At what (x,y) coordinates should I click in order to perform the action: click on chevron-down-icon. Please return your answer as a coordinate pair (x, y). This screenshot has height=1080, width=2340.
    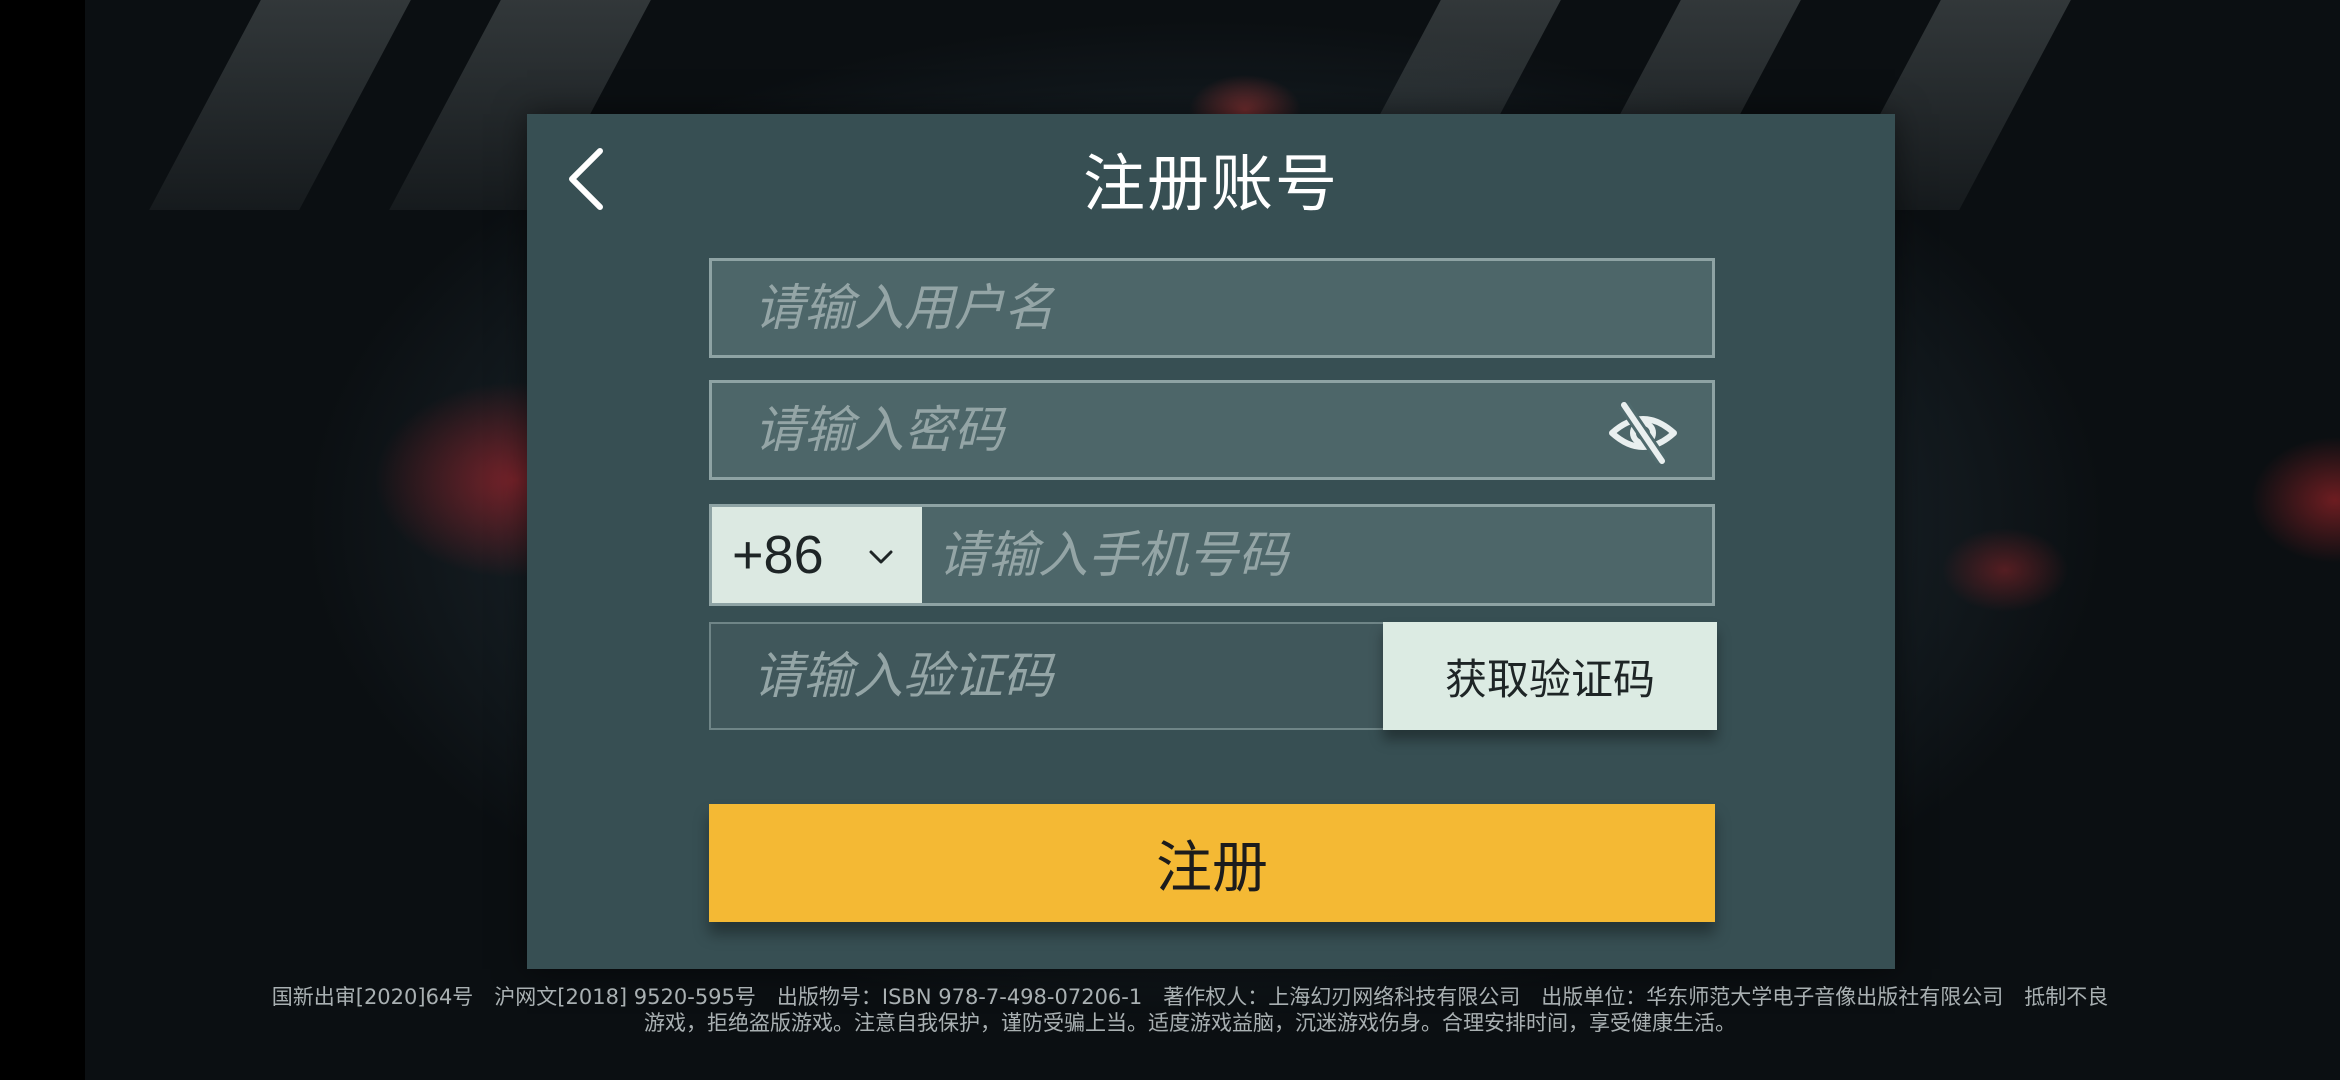
    Looking at the image, I should click on (881, 557).